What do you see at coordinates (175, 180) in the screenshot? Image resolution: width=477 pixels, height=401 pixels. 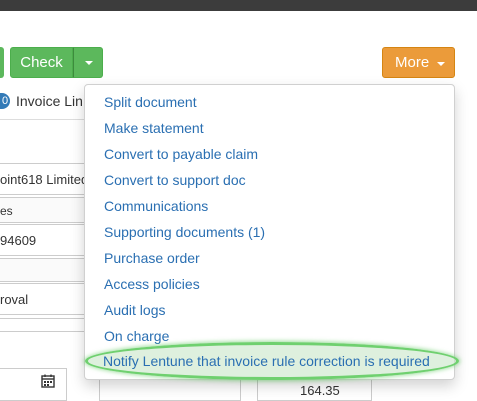 I see `menu-item-convert-to-support-doc: Convert to support doc` at bounding box center [175, 180].